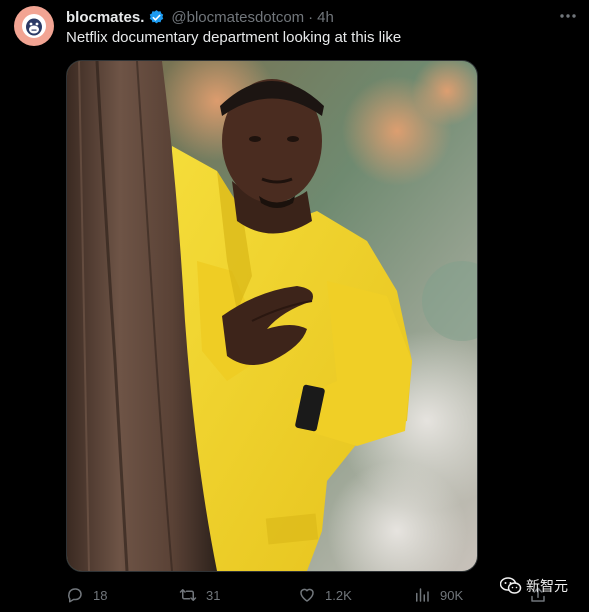 The width and height of the screenshot is (589, 612). I want to click on watermark: 新智元, so click(534, 586).